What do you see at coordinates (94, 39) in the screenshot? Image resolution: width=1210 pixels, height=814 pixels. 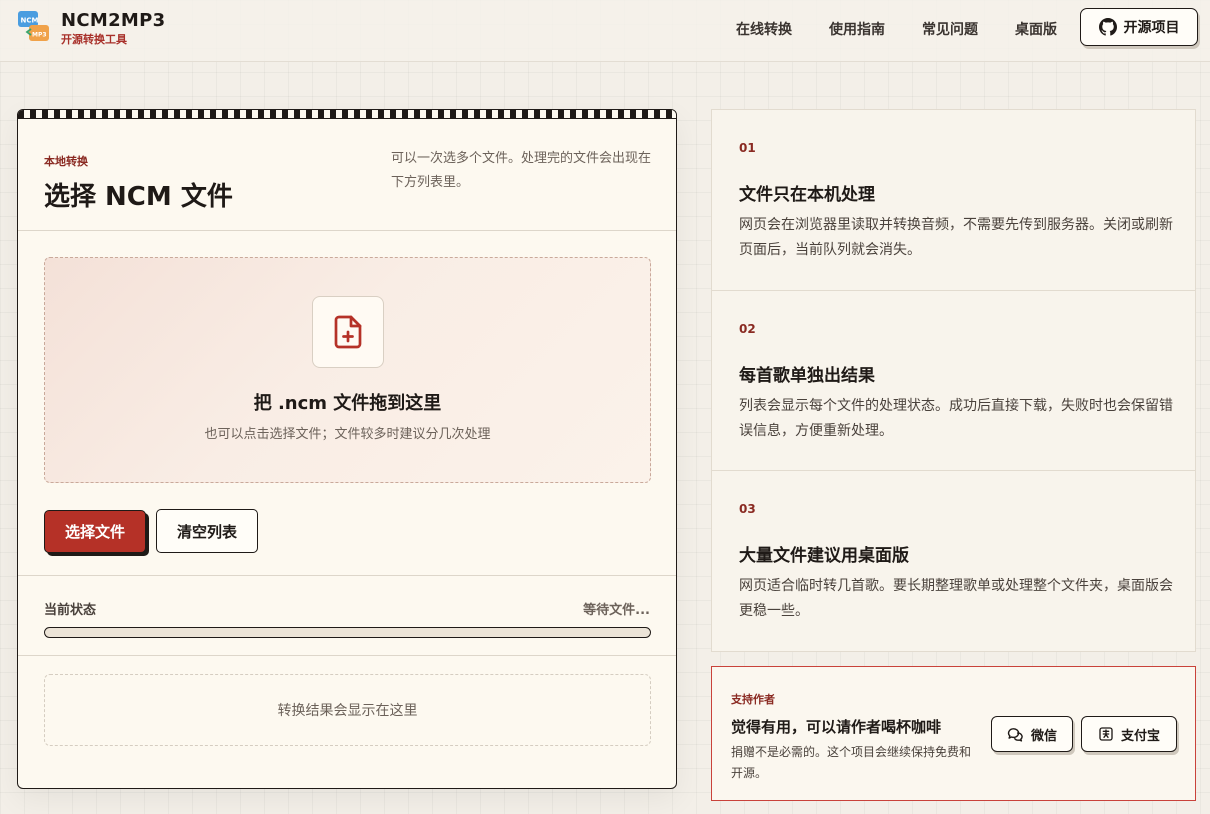 I see `brand-subtitle: 开源转换工具` at bounding box center [94, 39].